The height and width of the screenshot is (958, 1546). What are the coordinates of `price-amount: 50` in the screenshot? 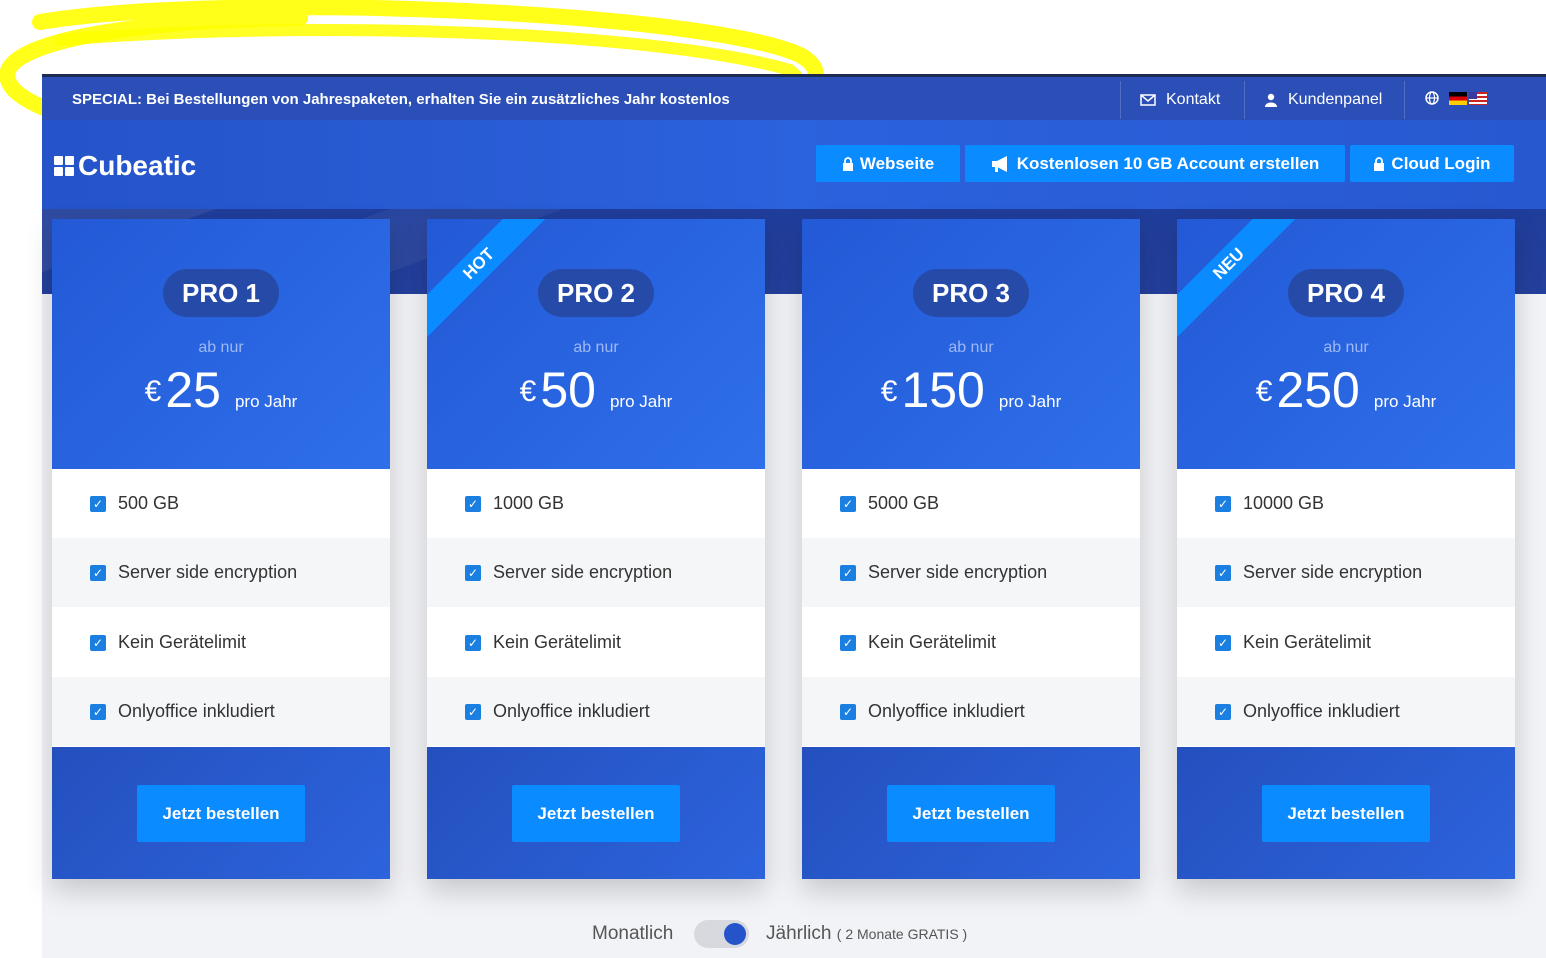 It's located at (568, 390).